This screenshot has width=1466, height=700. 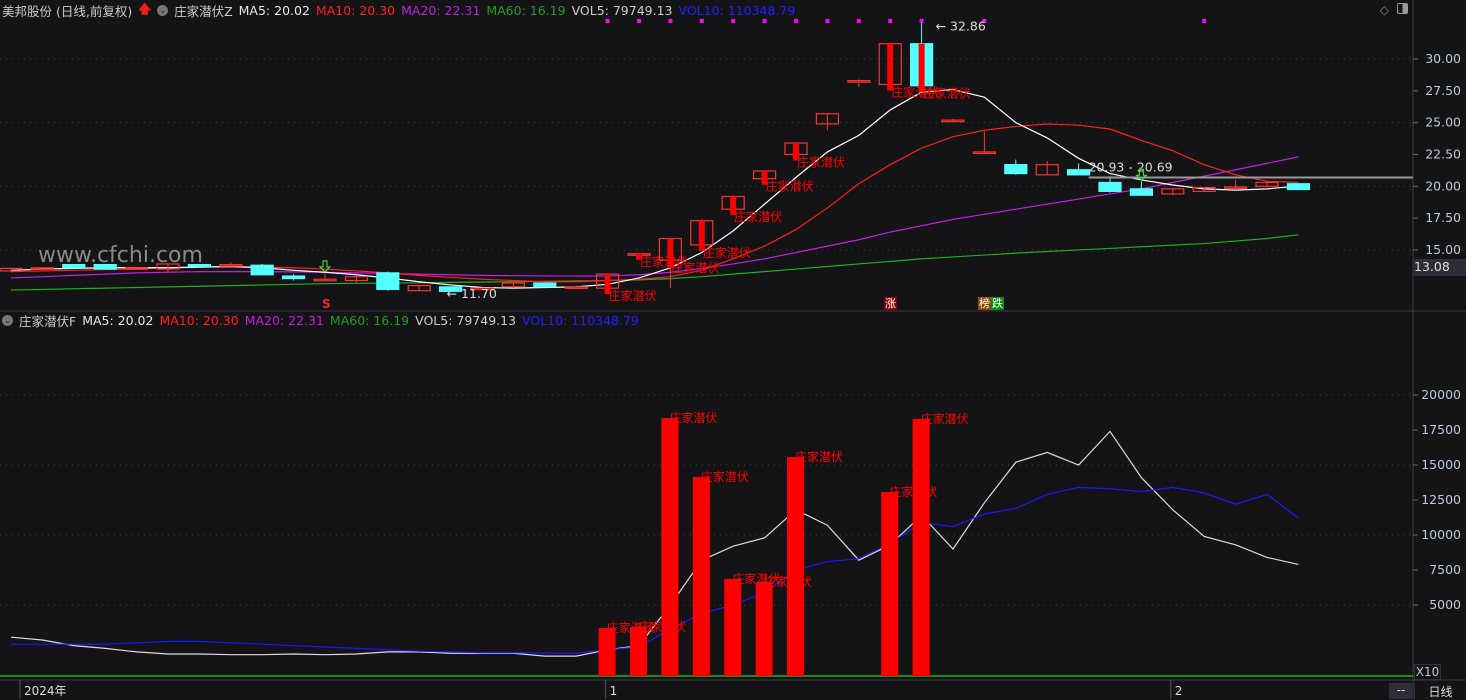 What do you see at coordinates (1131, 167) in the screenshot?
I see `range-label: 20.93 - 20.69` at bounding box center [1131, 167].